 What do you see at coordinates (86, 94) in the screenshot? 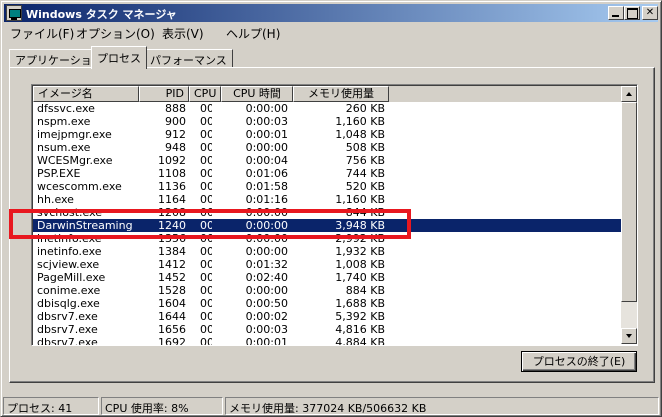
I see `column-image-name: イメージ名` at bounding box center [86, 94].